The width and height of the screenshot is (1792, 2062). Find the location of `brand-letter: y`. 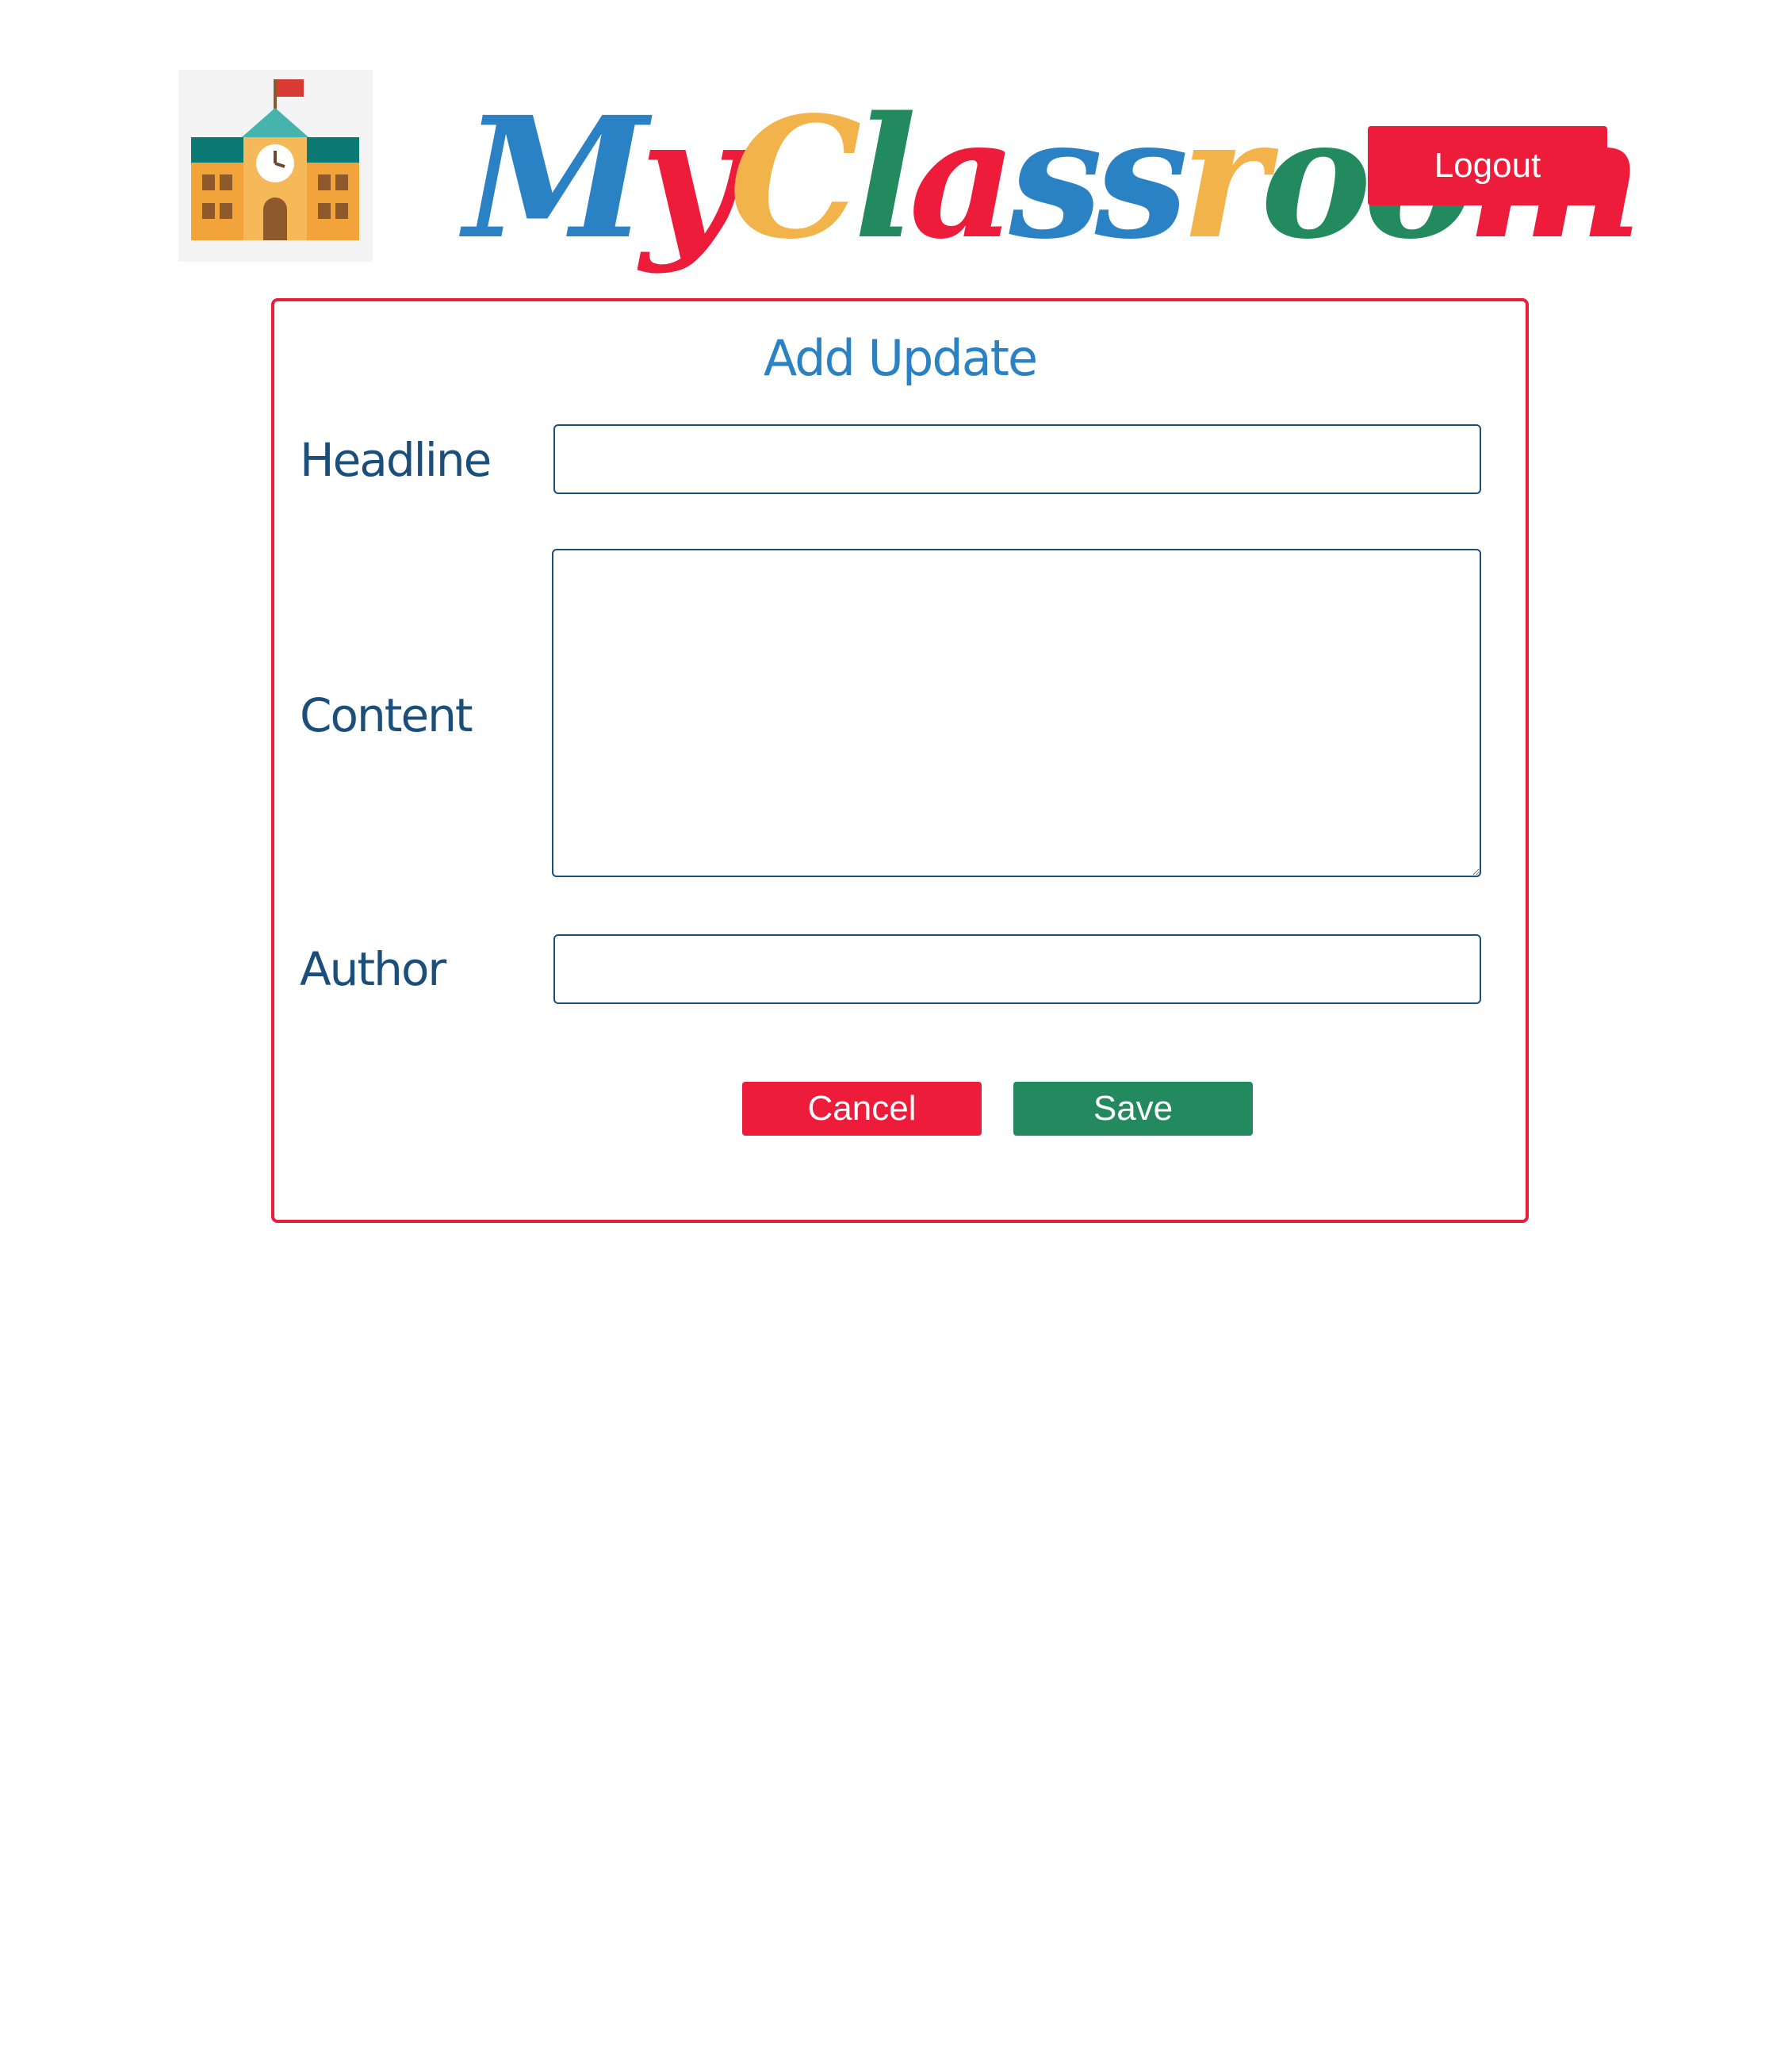

brand-letter: y is located at coordinates (688, 178).